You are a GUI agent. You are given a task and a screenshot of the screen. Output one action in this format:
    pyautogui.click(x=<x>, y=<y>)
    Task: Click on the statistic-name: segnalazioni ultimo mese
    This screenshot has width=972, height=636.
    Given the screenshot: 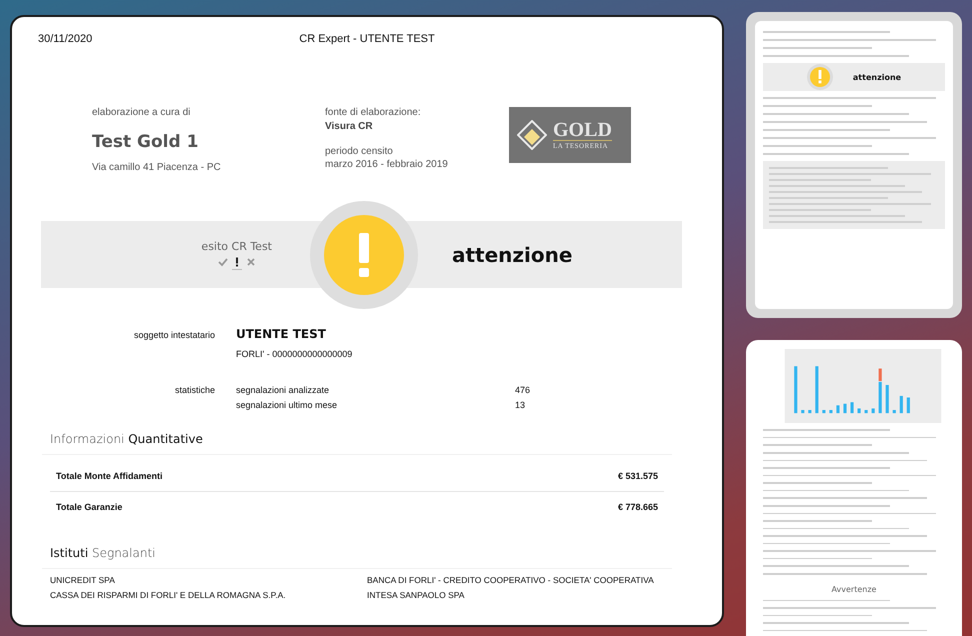 What is the action you would take?
    pyautogui.click(x=287, y=405)
    